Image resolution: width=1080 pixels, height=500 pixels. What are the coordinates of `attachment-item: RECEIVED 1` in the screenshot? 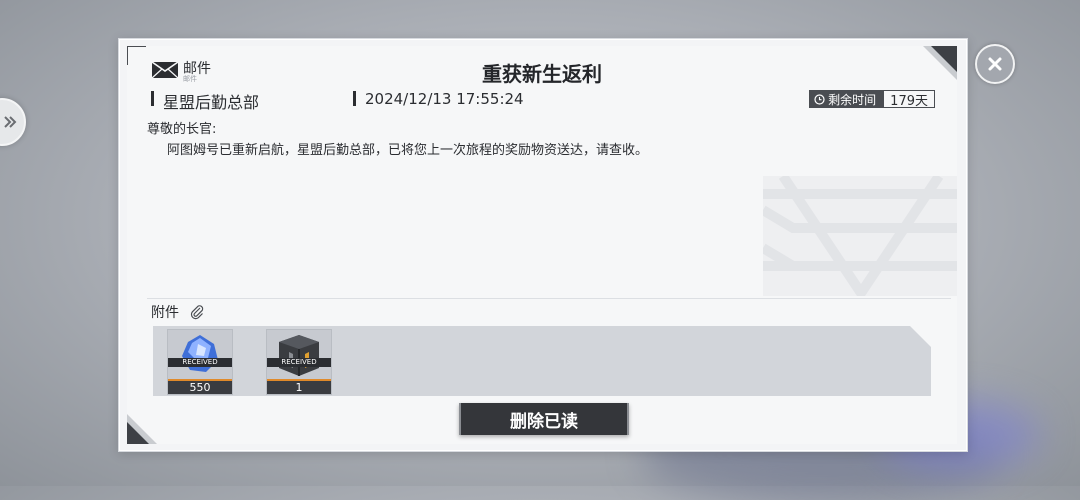 It's located at (299, 362).